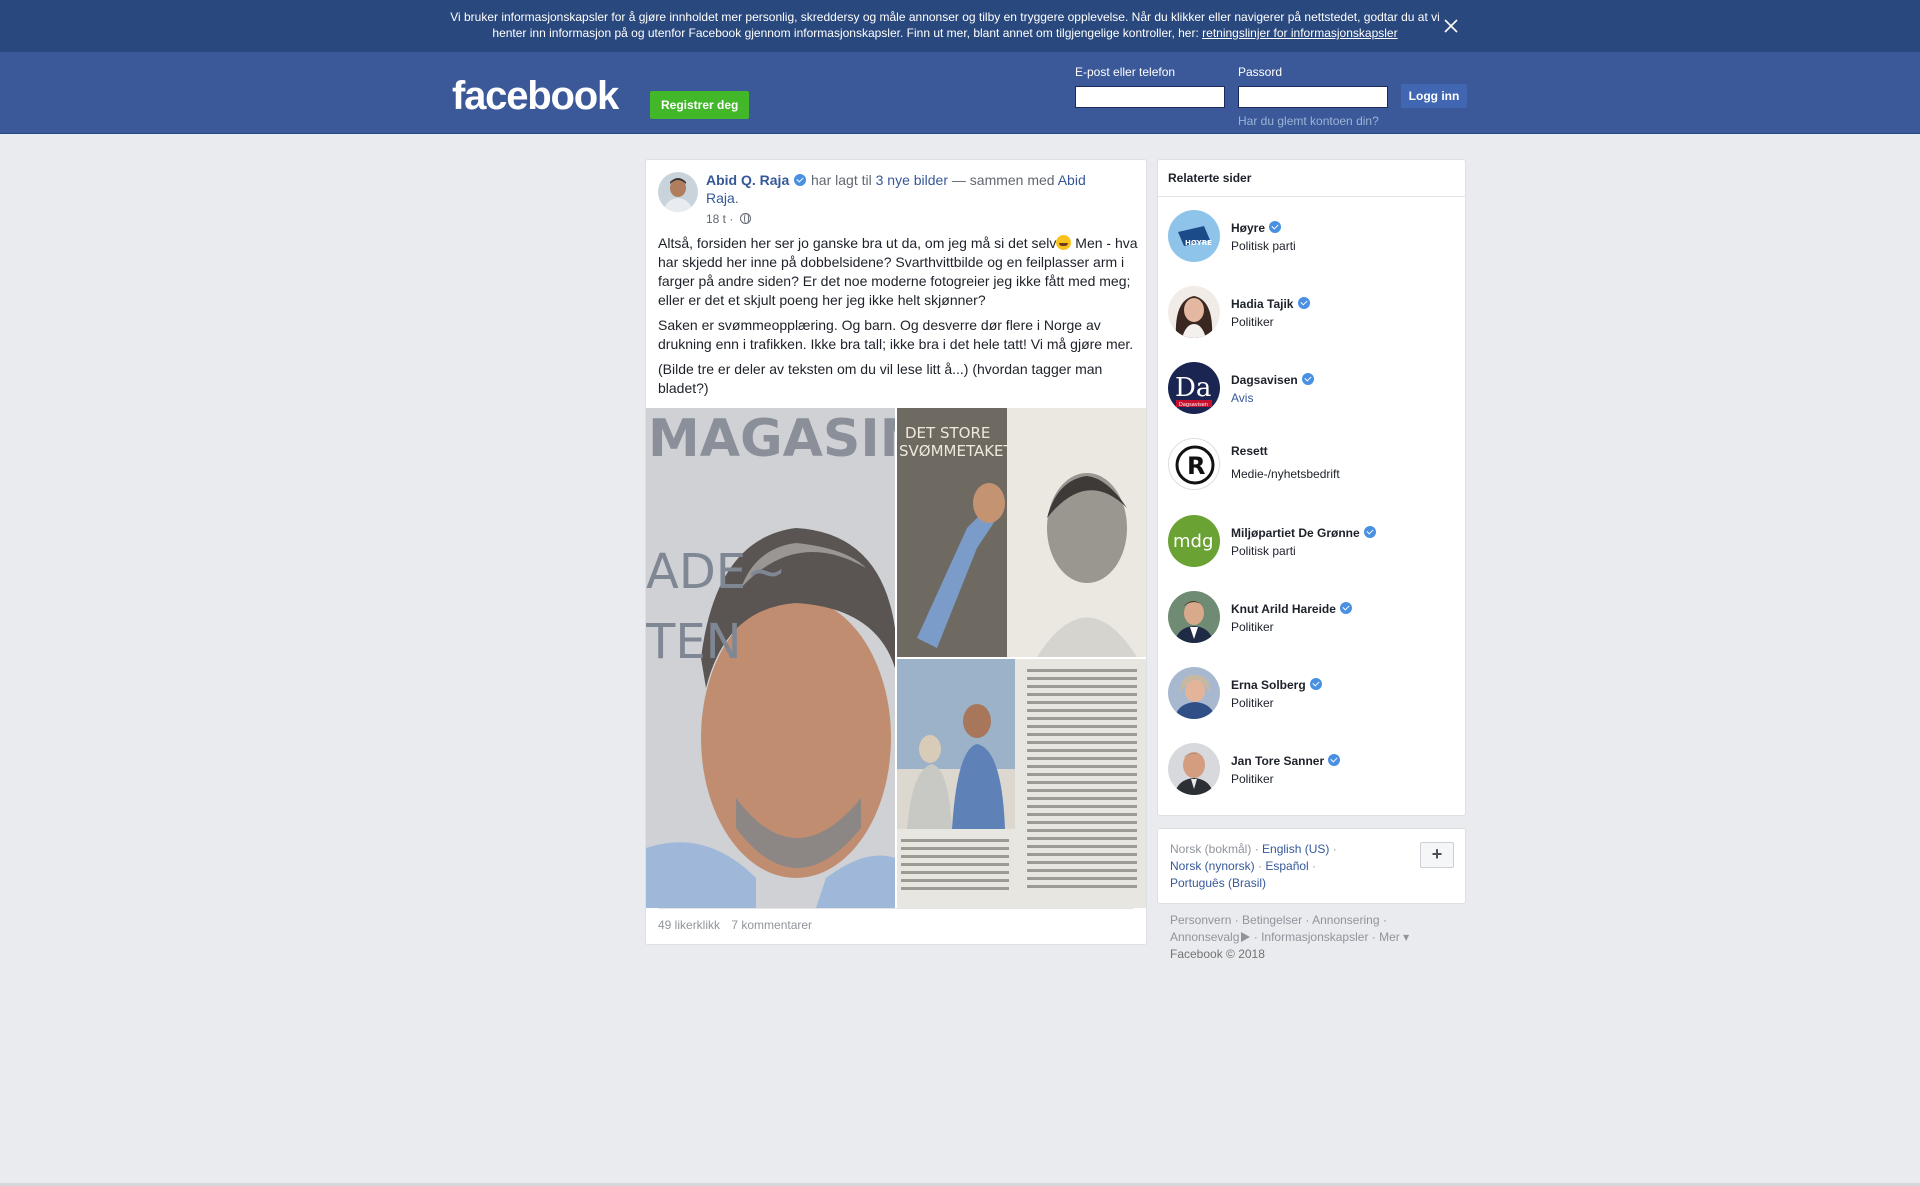  Describe the element at coordinates (700, 105) in the screenshot. I see `register-button: Registrer deg` at that location.